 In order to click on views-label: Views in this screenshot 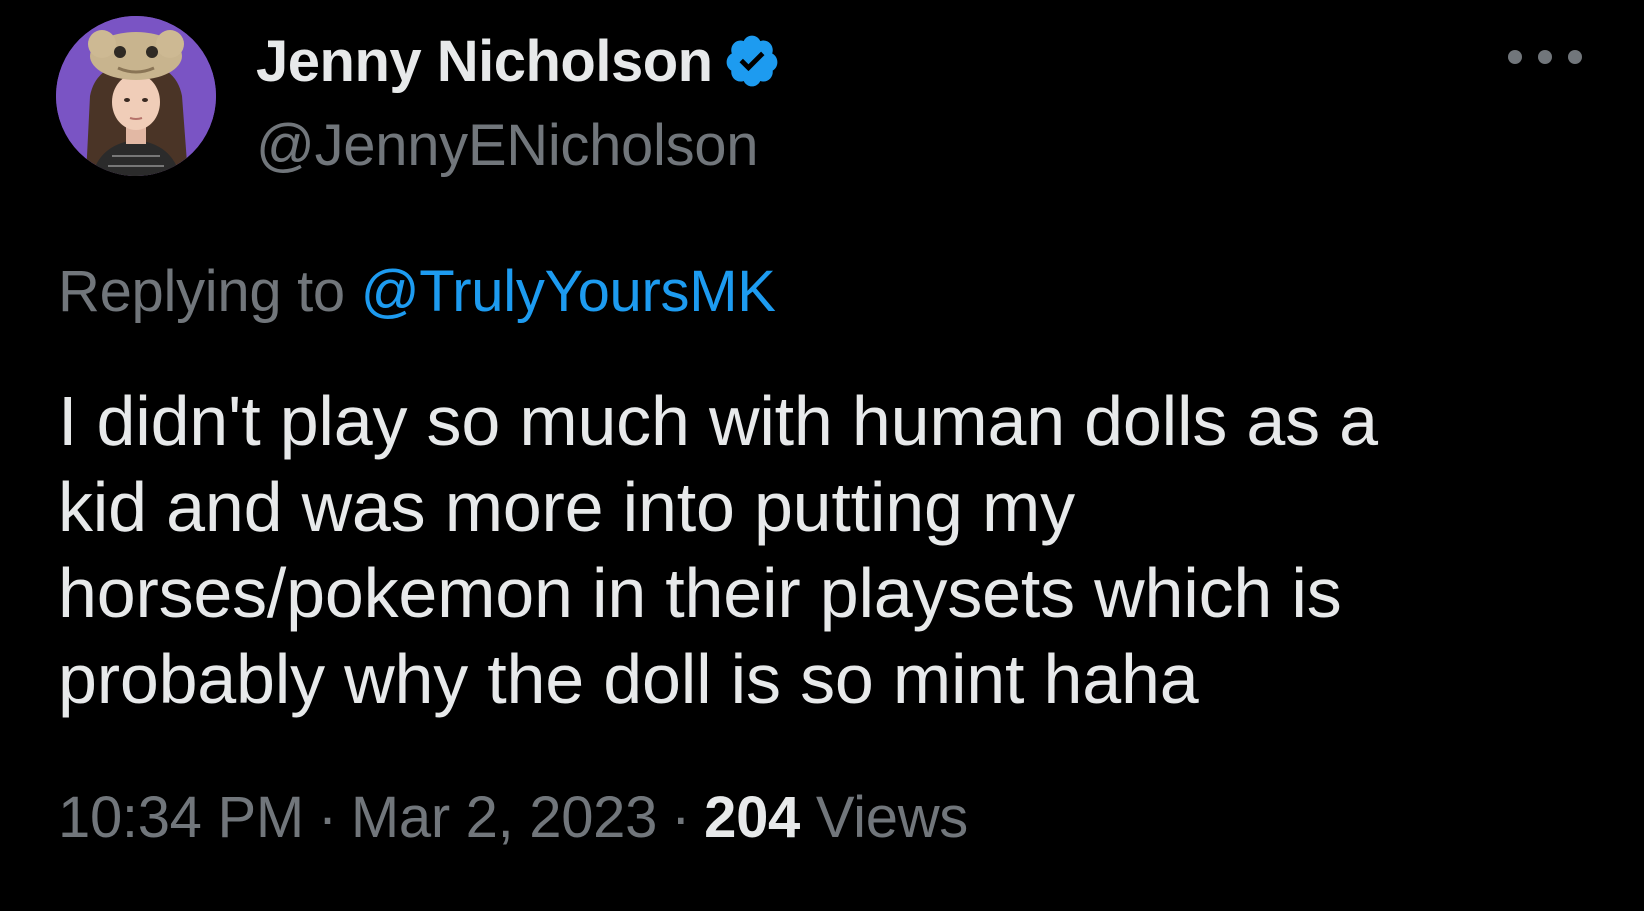, I will do `click(891, 817)`.